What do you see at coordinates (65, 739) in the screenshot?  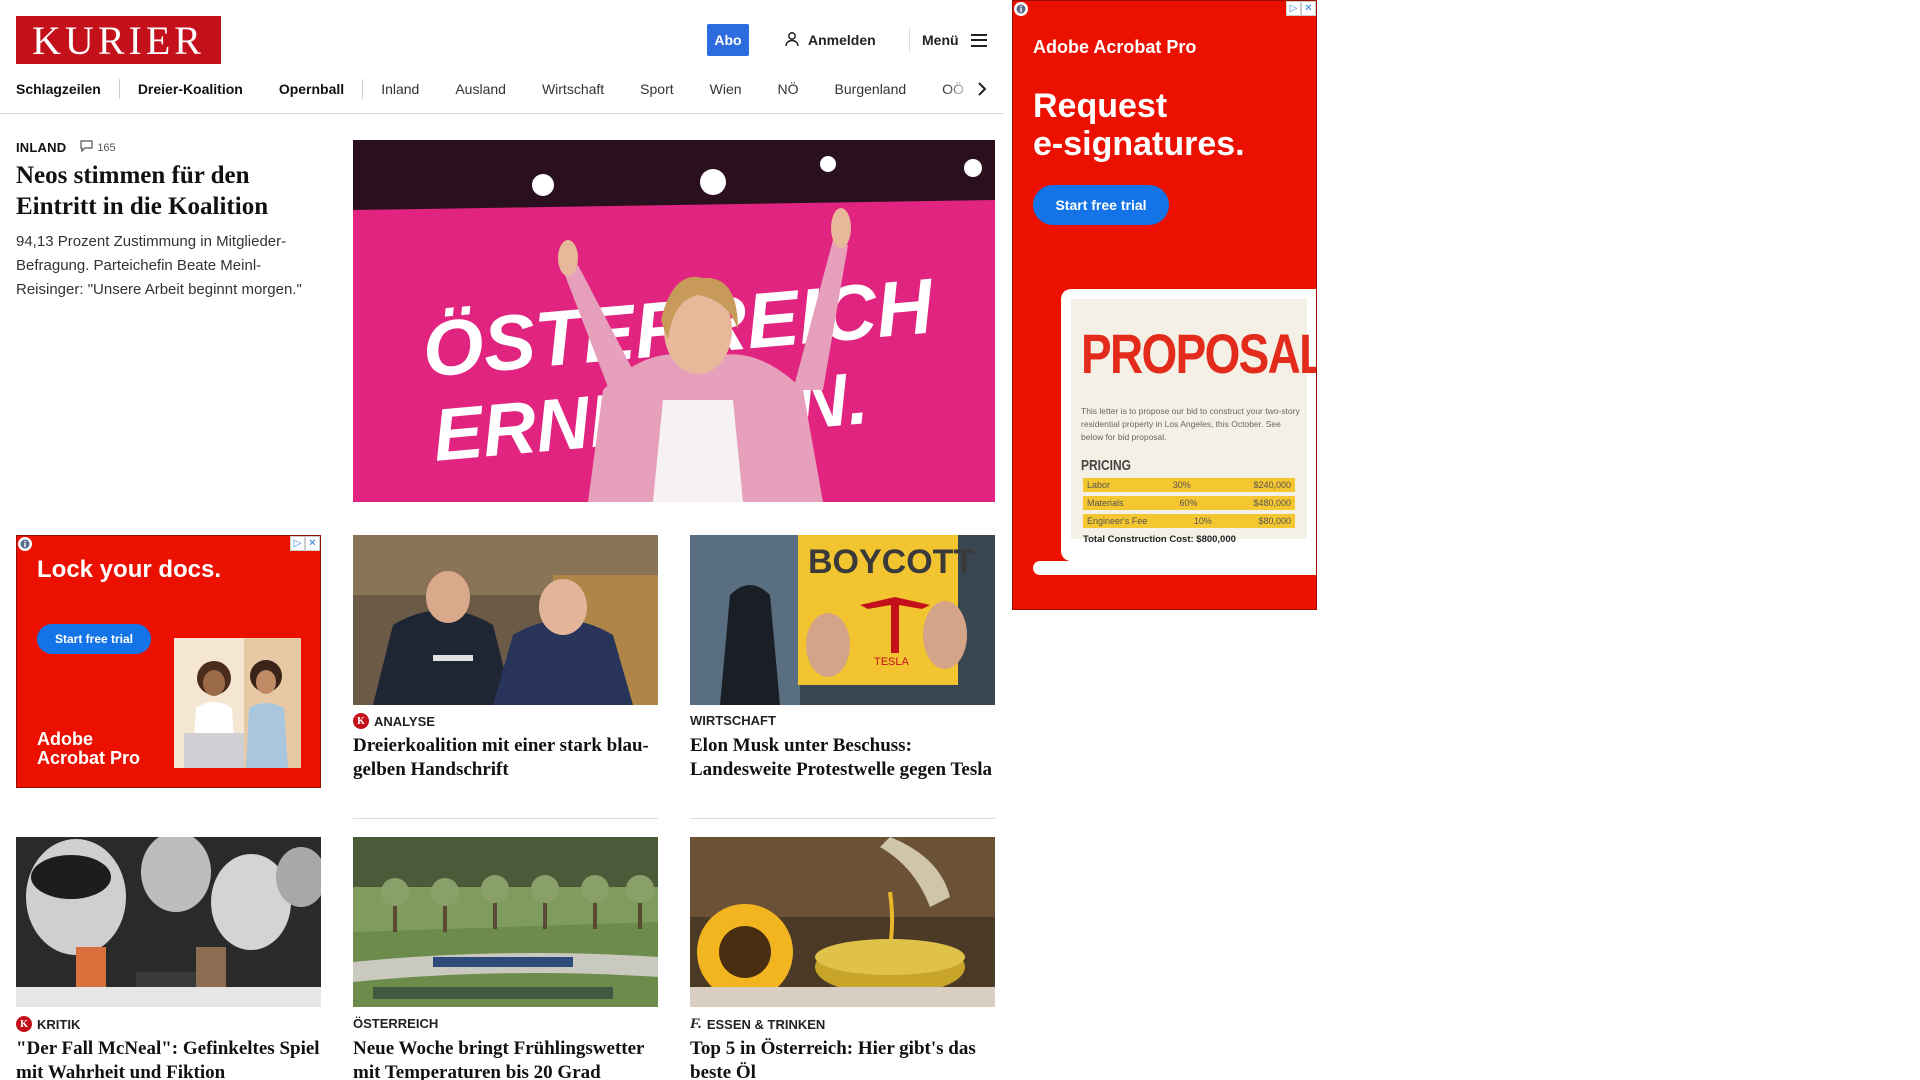 I see `ad-small-brand-line1: Adobe` at bounding box center [65, 739].